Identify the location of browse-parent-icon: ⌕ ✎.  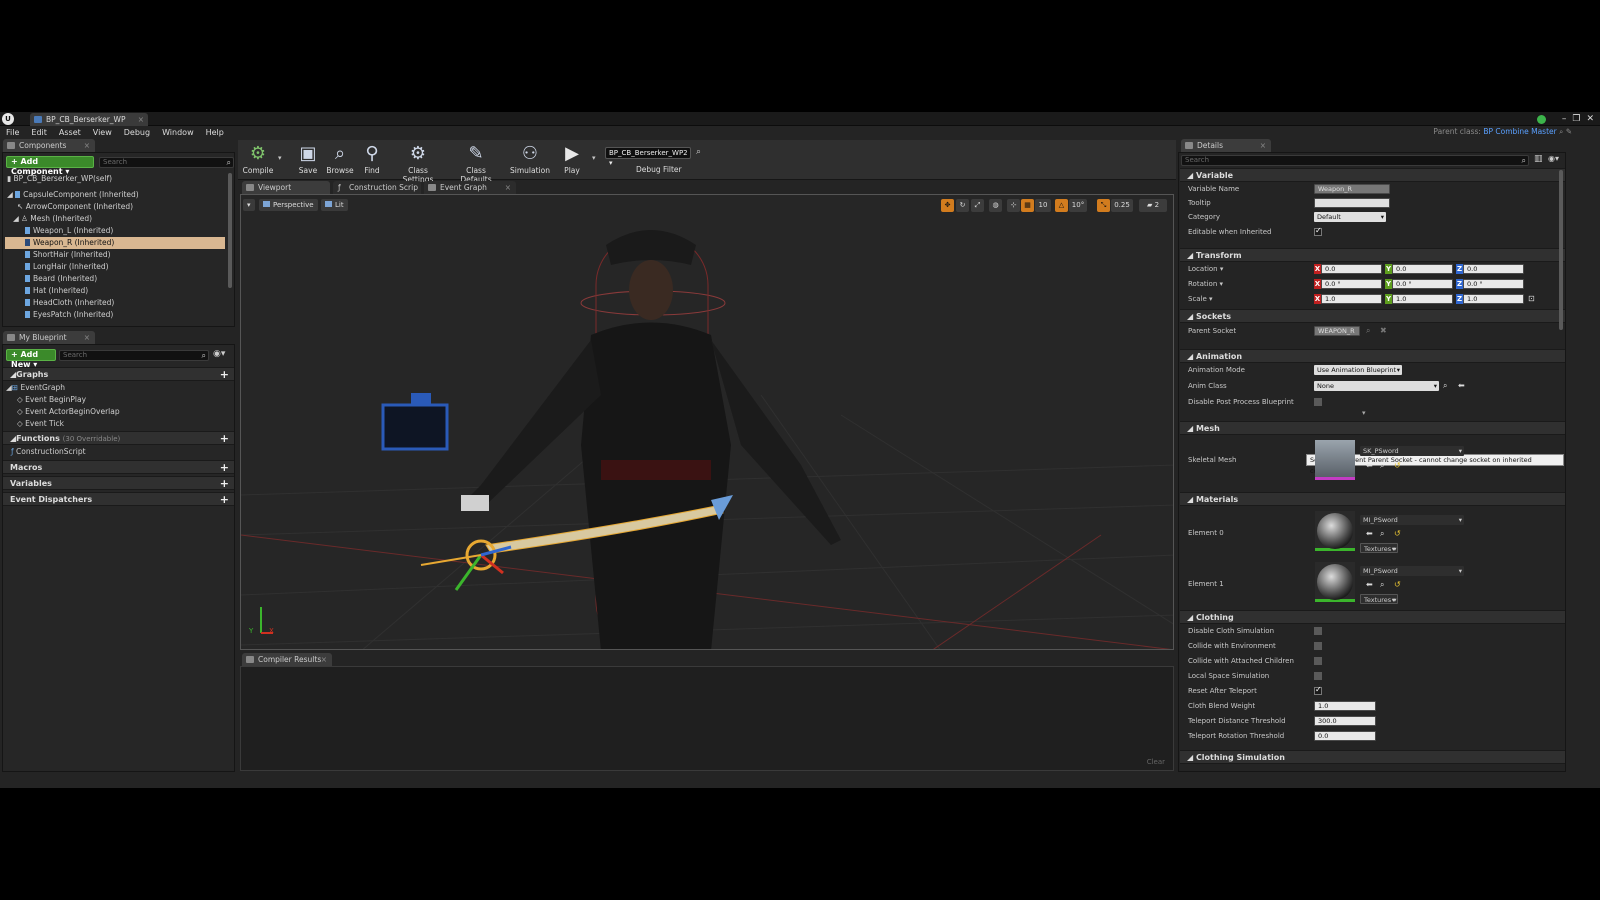
(1565, 131).